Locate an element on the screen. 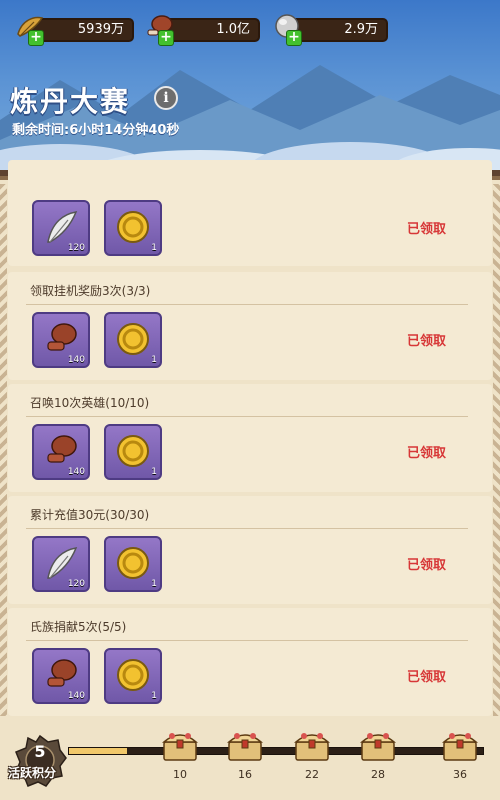 This screenshot has width=500, height=800. add-stone-button: + is located at coordinates (294, 38).